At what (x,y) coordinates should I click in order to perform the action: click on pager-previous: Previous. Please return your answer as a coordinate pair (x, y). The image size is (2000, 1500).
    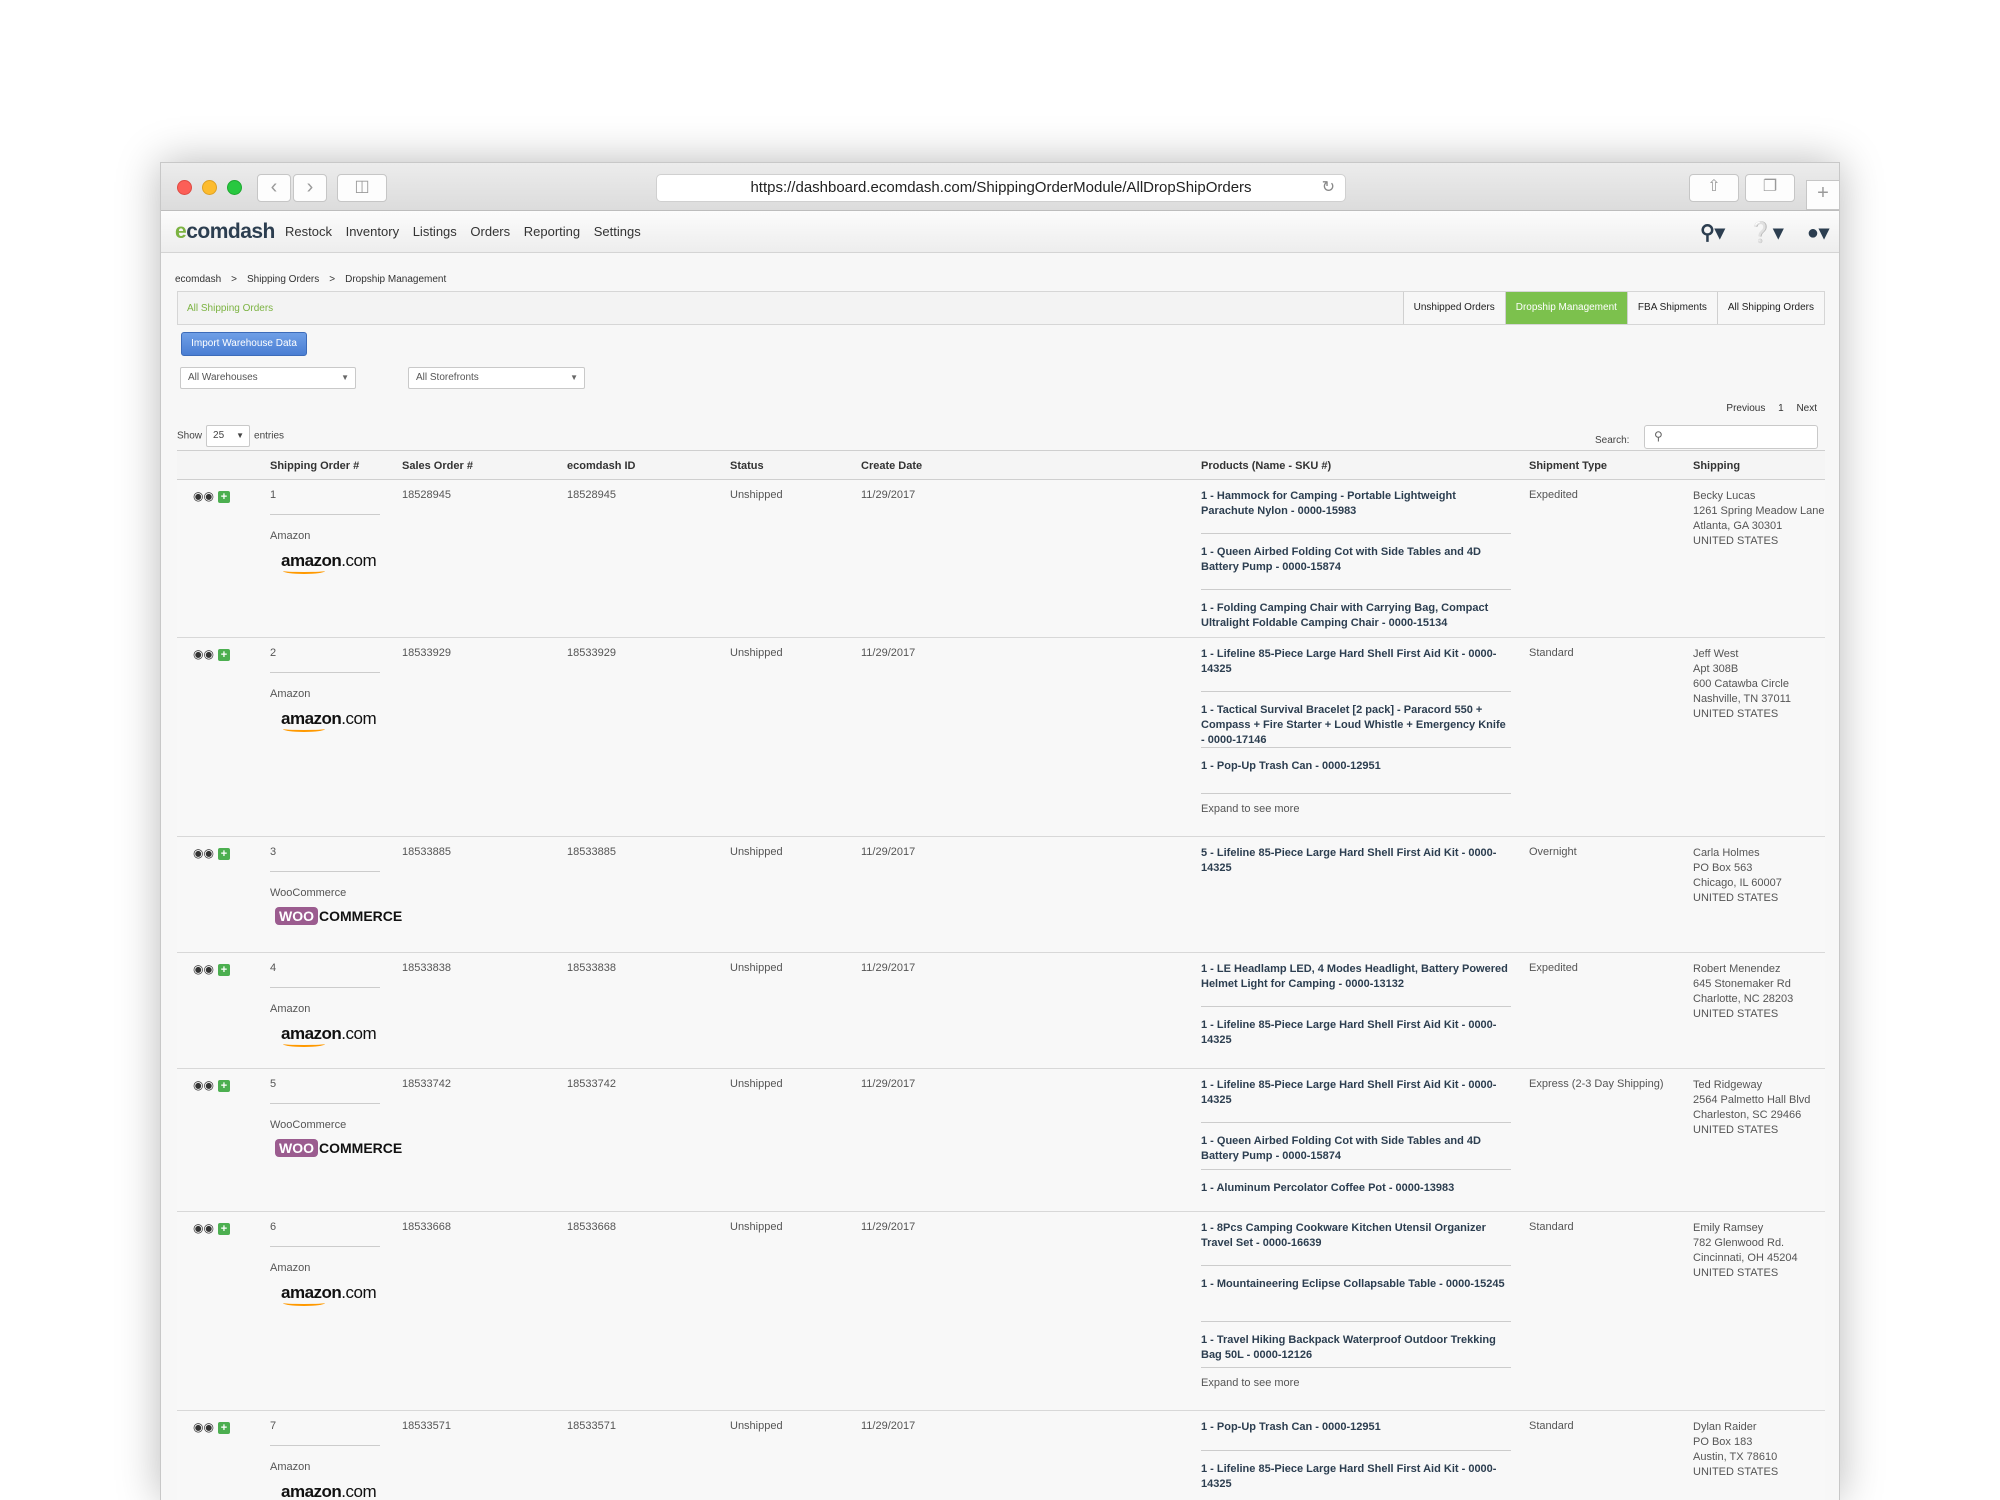
    Looking at the image, I should click on (1745, 408).